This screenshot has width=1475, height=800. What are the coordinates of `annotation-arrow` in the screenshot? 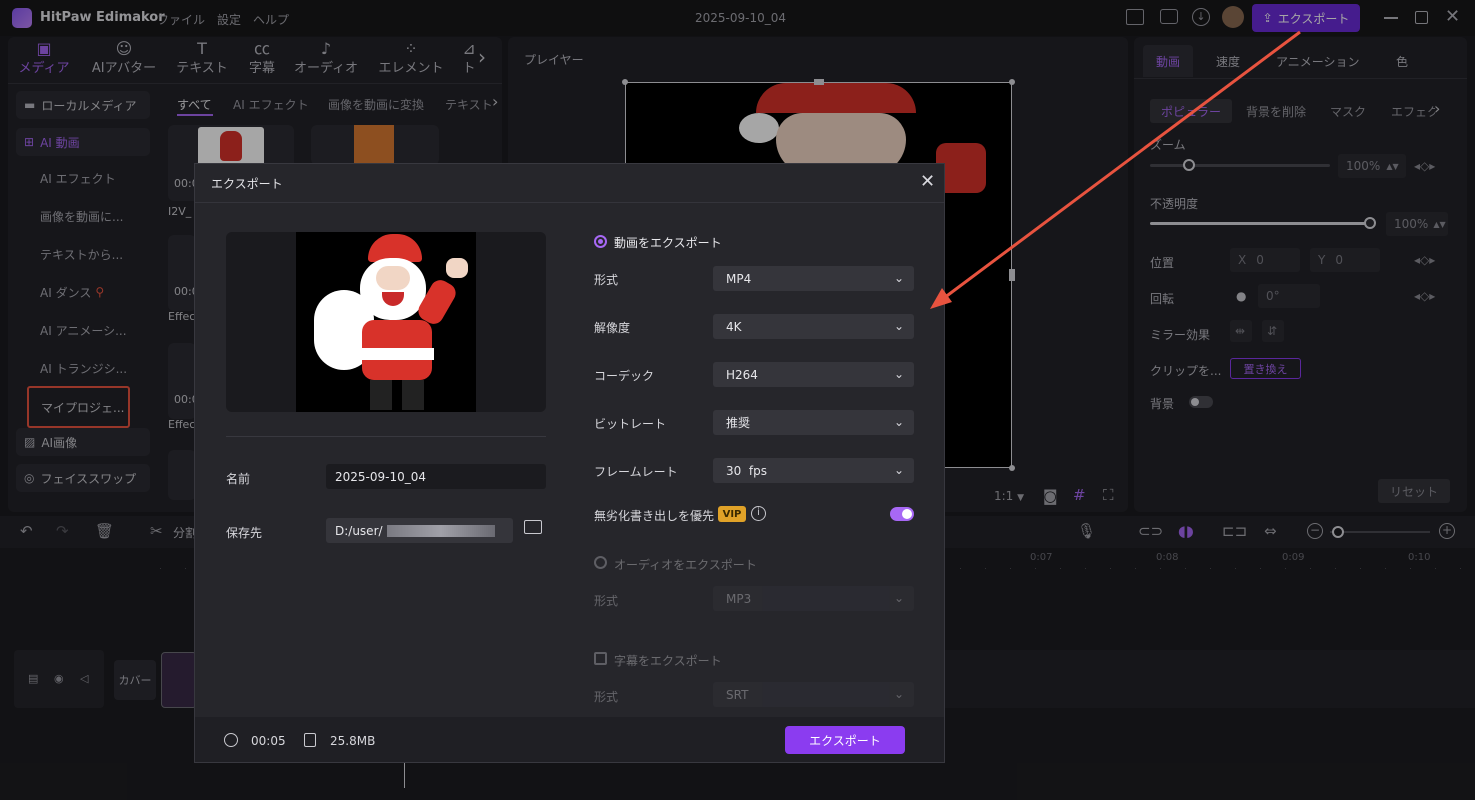 It's located at (1115, 169).